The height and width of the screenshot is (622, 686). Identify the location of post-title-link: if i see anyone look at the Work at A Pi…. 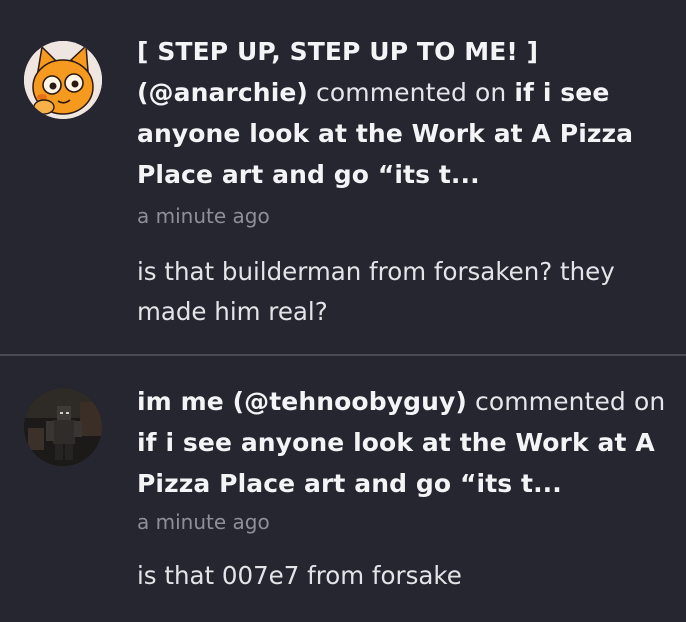
(396, 463).